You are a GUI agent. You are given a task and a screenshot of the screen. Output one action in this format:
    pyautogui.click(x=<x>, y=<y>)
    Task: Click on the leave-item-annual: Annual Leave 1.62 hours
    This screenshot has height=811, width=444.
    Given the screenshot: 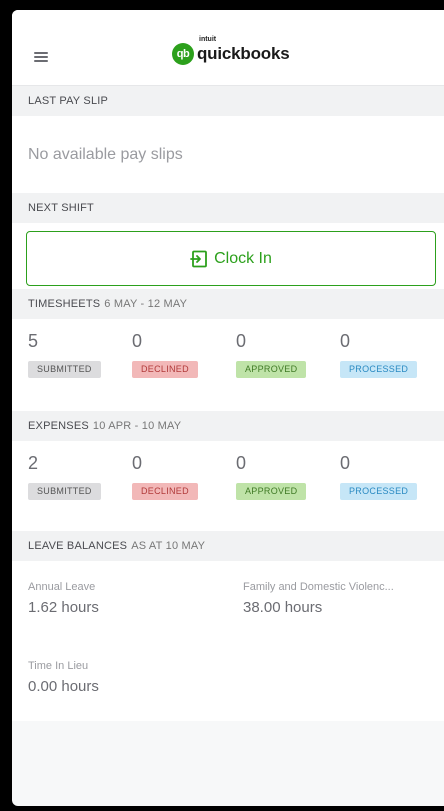 What is the action you would take?
    pyautogui.click(x=63, y=598)
    